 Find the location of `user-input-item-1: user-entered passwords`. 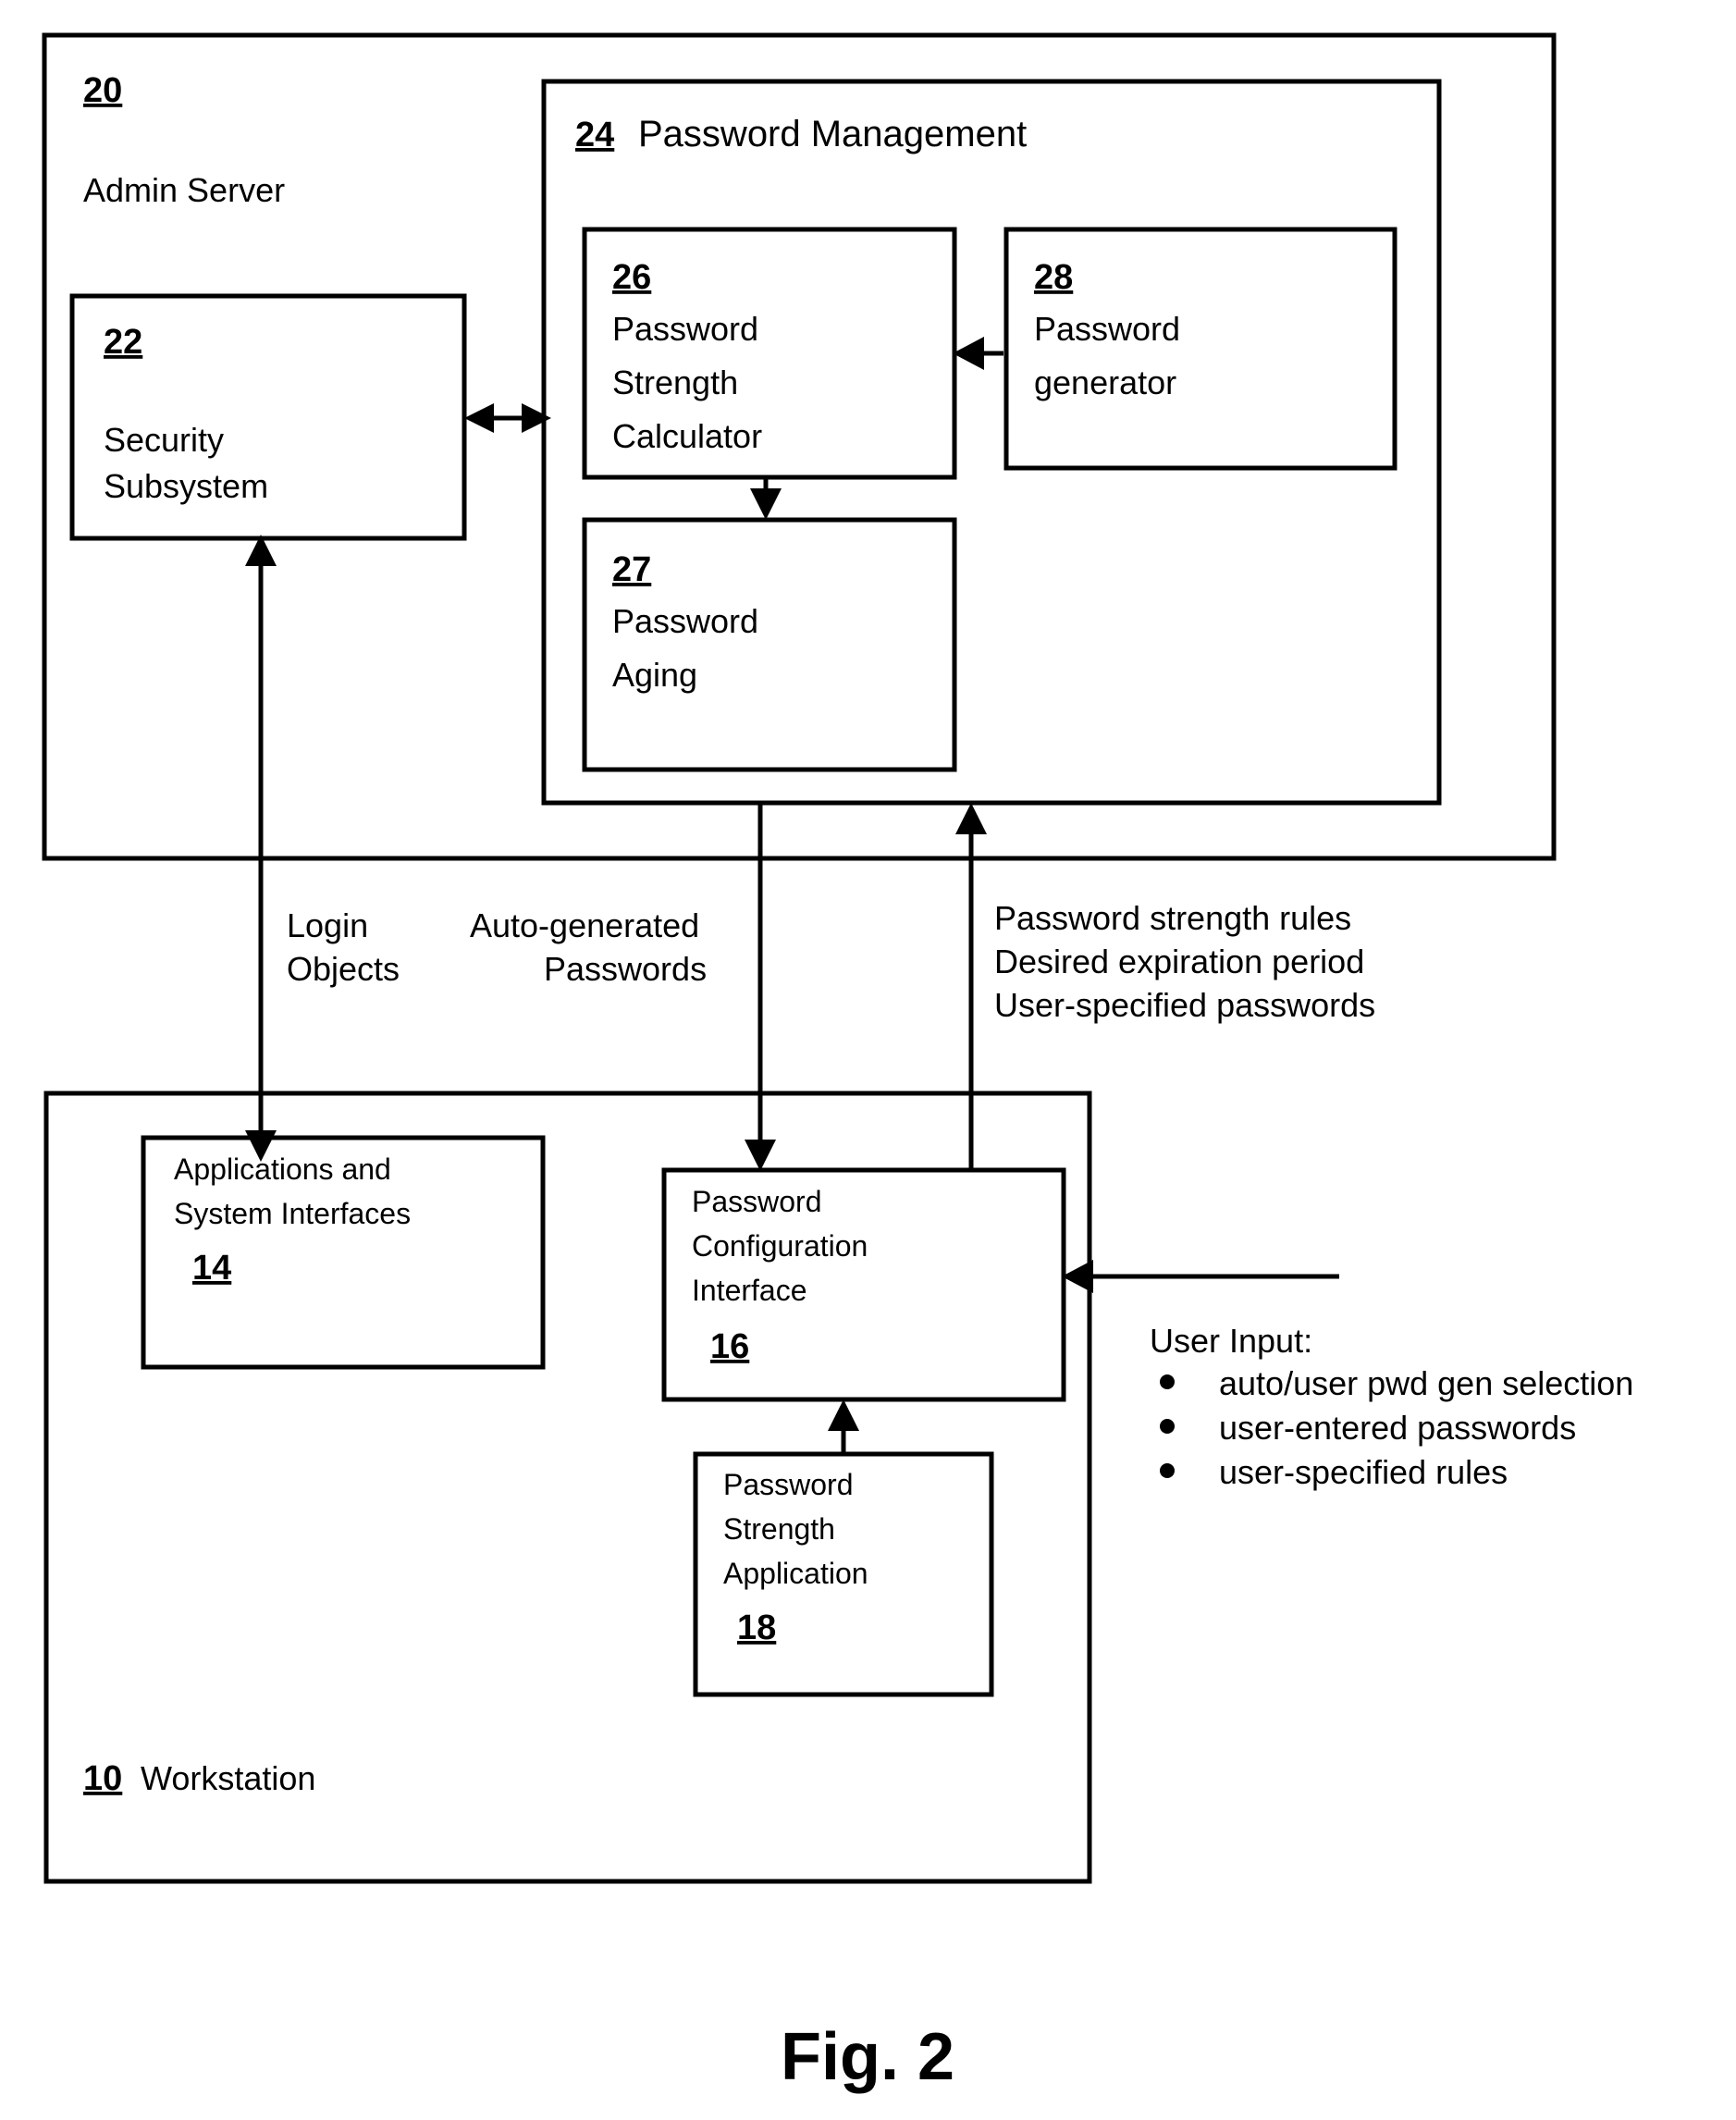

user-input-item-1: user-entered passwords is located at coordinates (1397, 1428).